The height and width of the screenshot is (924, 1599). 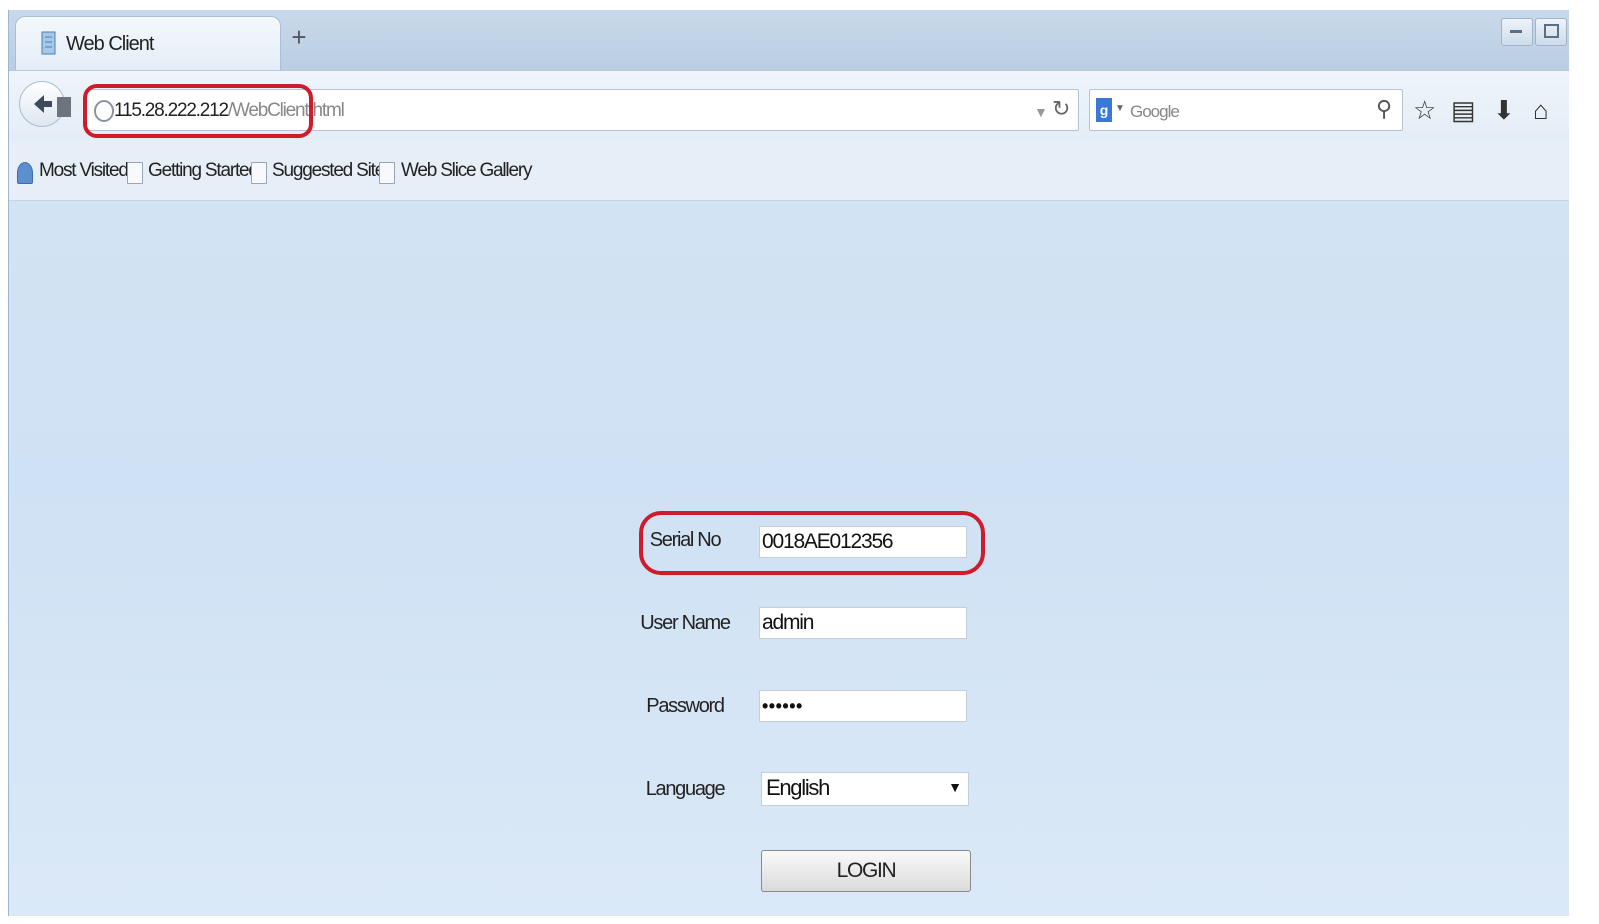 I want to click on search-placeholder: Google, so click(x=1155, y=111).